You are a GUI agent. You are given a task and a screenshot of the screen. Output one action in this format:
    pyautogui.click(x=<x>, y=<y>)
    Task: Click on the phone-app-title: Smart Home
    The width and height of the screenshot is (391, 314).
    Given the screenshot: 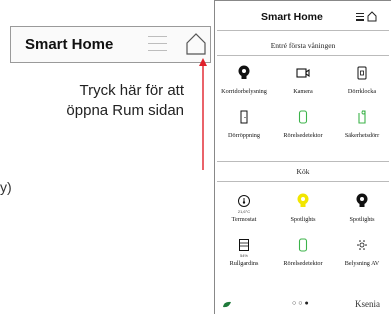 What is the action you would take?
    pyautogui.click(x=292, y=17)
    